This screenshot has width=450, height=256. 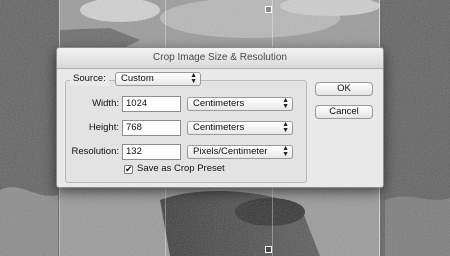 I want to click on resolution-input: 132, so click(x=151, y=152).